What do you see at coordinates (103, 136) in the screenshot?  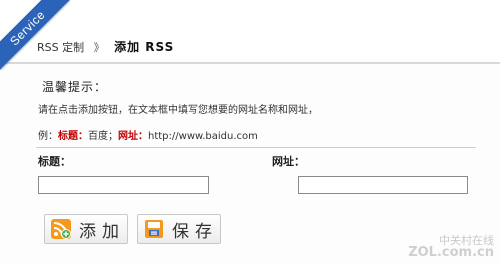 I see `example-title-value: 百度；` at bounding box center [103, 136].